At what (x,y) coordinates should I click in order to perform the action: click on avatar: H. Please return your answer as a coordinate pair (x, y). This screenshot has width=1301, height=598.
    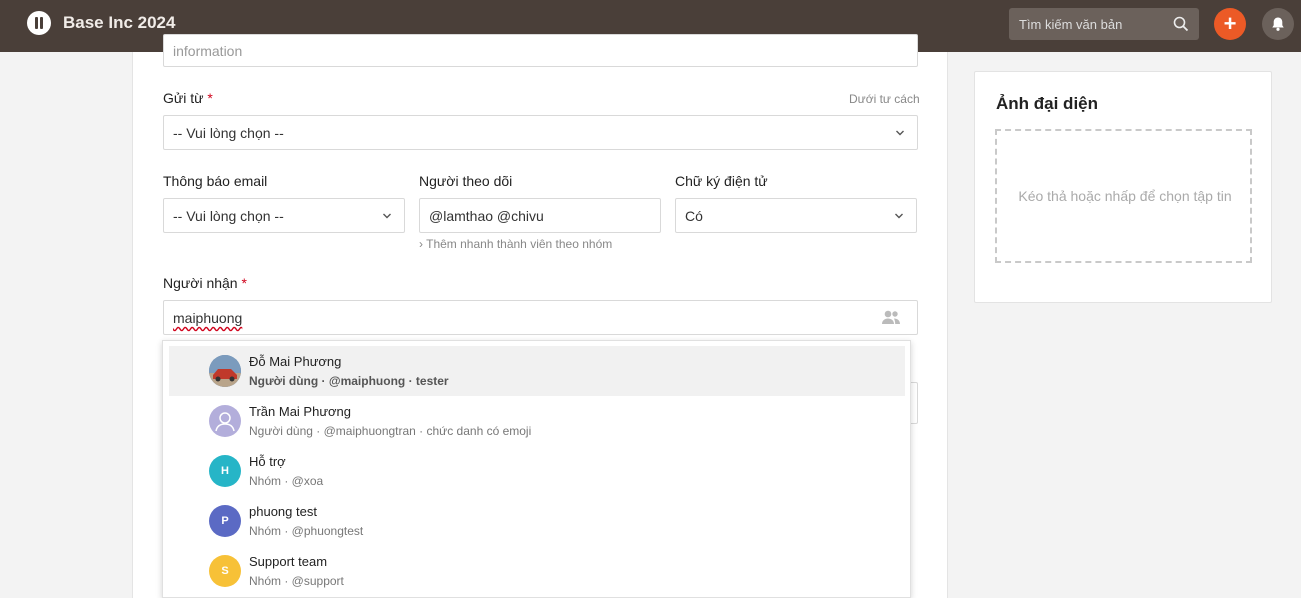
    Looking at the image, I should click on (225, 471).